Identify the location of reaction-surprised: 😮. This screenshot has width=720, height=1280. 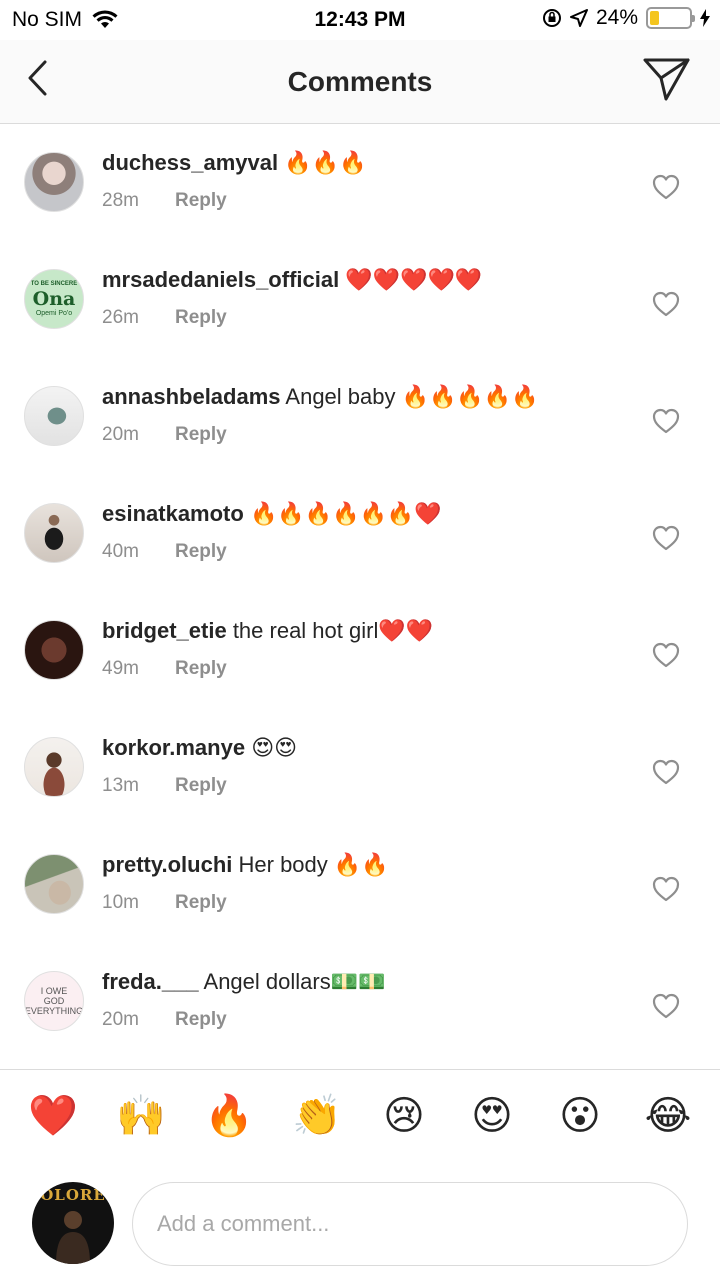
(580, 1116).